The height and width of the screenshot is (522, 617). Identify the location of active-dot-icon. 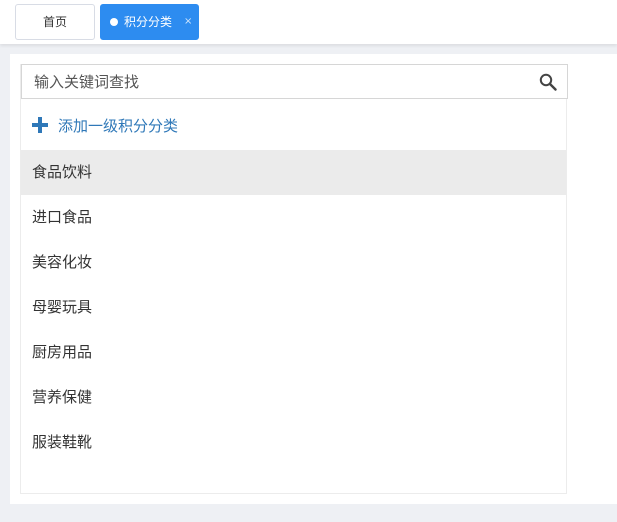
(114, 22).